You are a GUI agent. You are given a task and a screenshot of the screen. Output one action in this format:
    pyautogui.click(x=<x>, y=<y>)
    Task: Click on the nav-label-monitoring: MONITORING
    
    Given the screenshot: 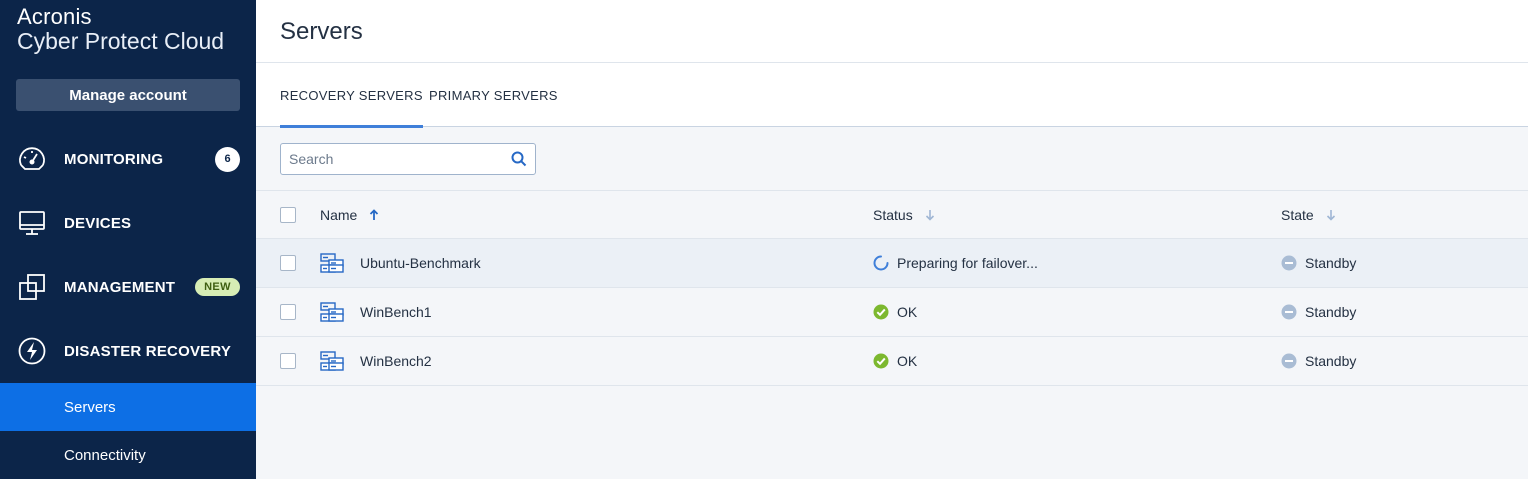 What is the action you would take?
    pyautogui.click(x=114, y=159)
    